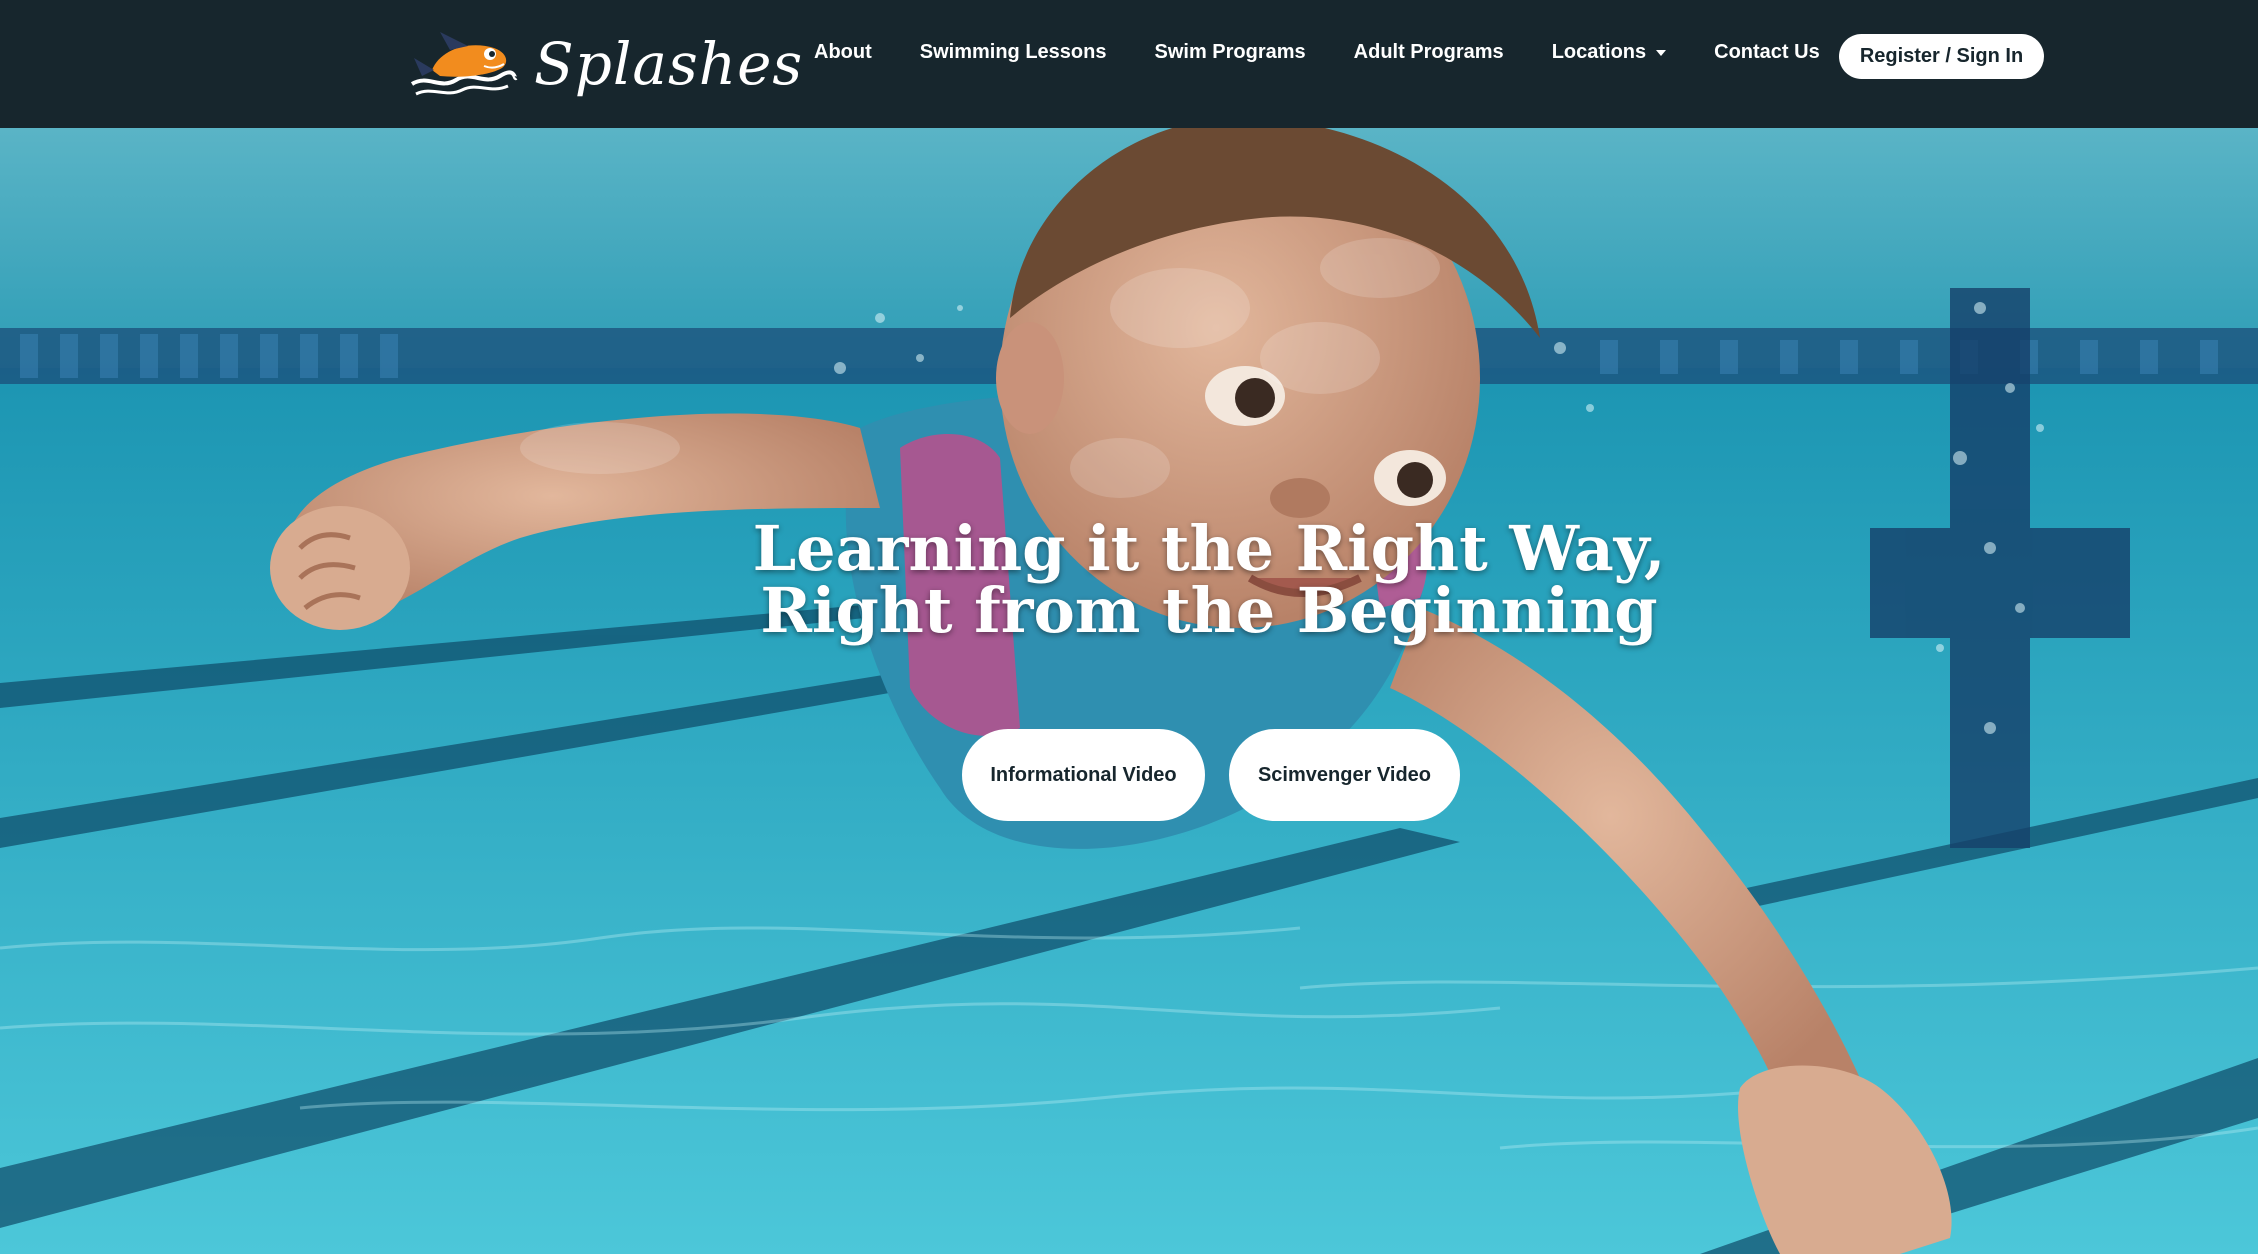 Image resolution: width=2258 pixels, height=1254 pixels. I want to click on nav-about: About, so click(843, 52).